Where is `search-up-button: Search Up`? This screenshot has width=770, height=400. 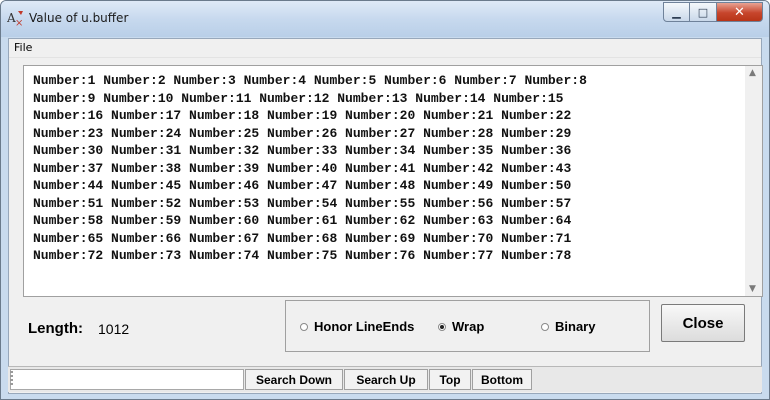 search-up-button: Search Up is located at coordinates (386, 379).